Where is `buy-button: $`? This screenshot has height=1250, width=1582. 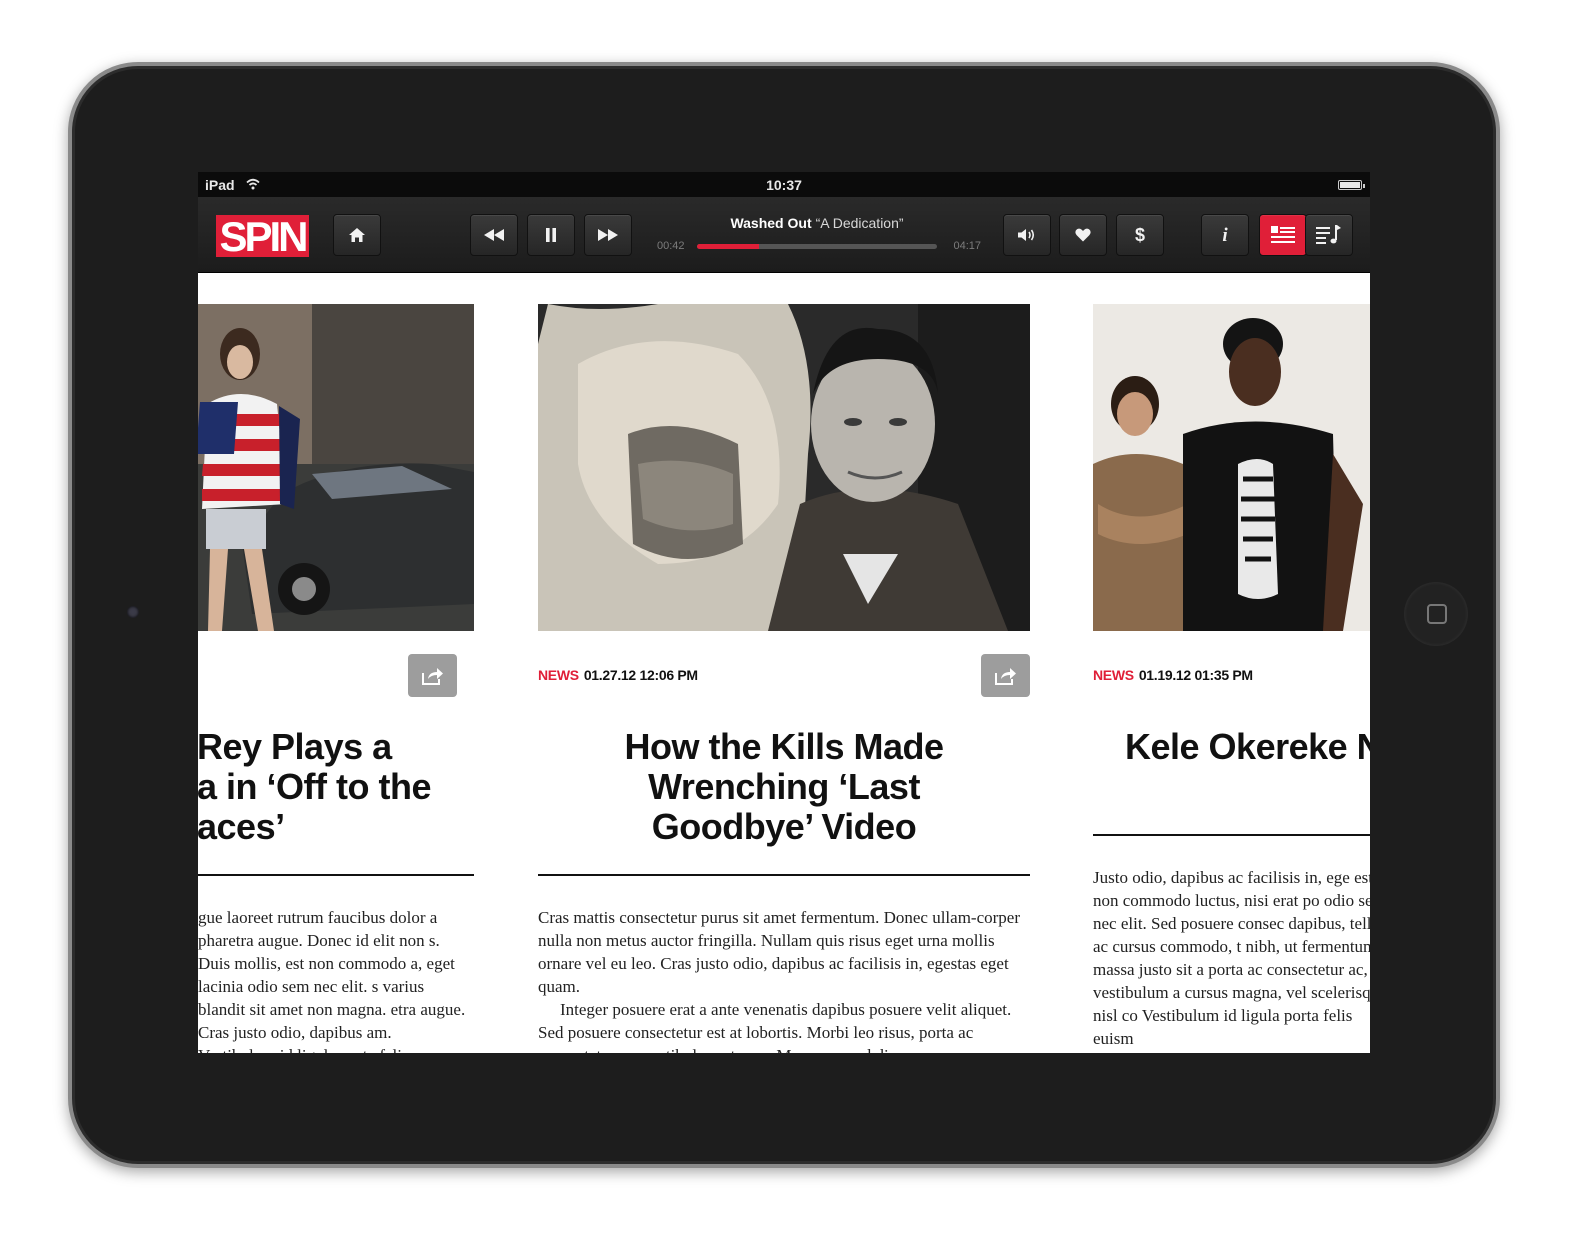
buy-button: $ is located at coordinates (1140, 235).